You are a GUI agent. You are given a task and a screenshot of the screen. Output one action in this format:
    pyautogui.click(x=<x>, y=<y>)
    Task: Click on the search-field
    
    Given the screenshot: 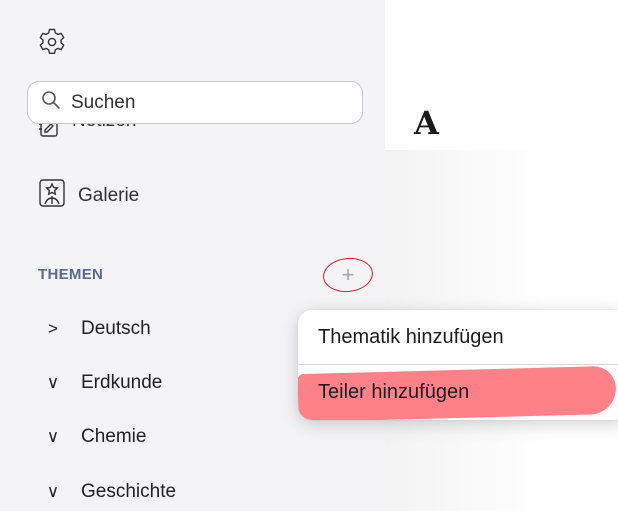 What is the action you would take?
    pyautogui.click(x=195, y=102)
    